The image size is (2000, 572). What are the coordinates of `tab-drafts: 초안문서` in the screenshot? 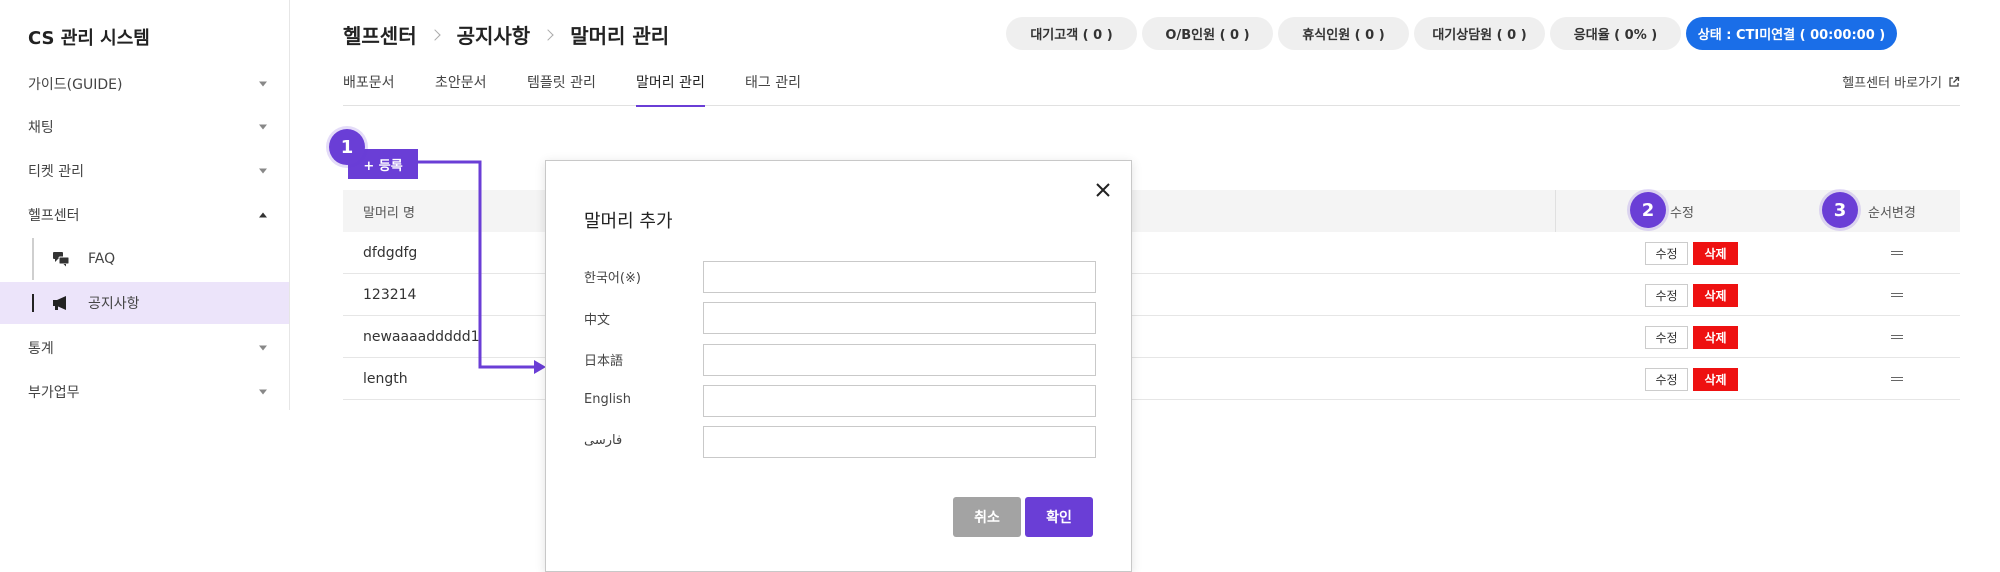 It's located at (461, 89).